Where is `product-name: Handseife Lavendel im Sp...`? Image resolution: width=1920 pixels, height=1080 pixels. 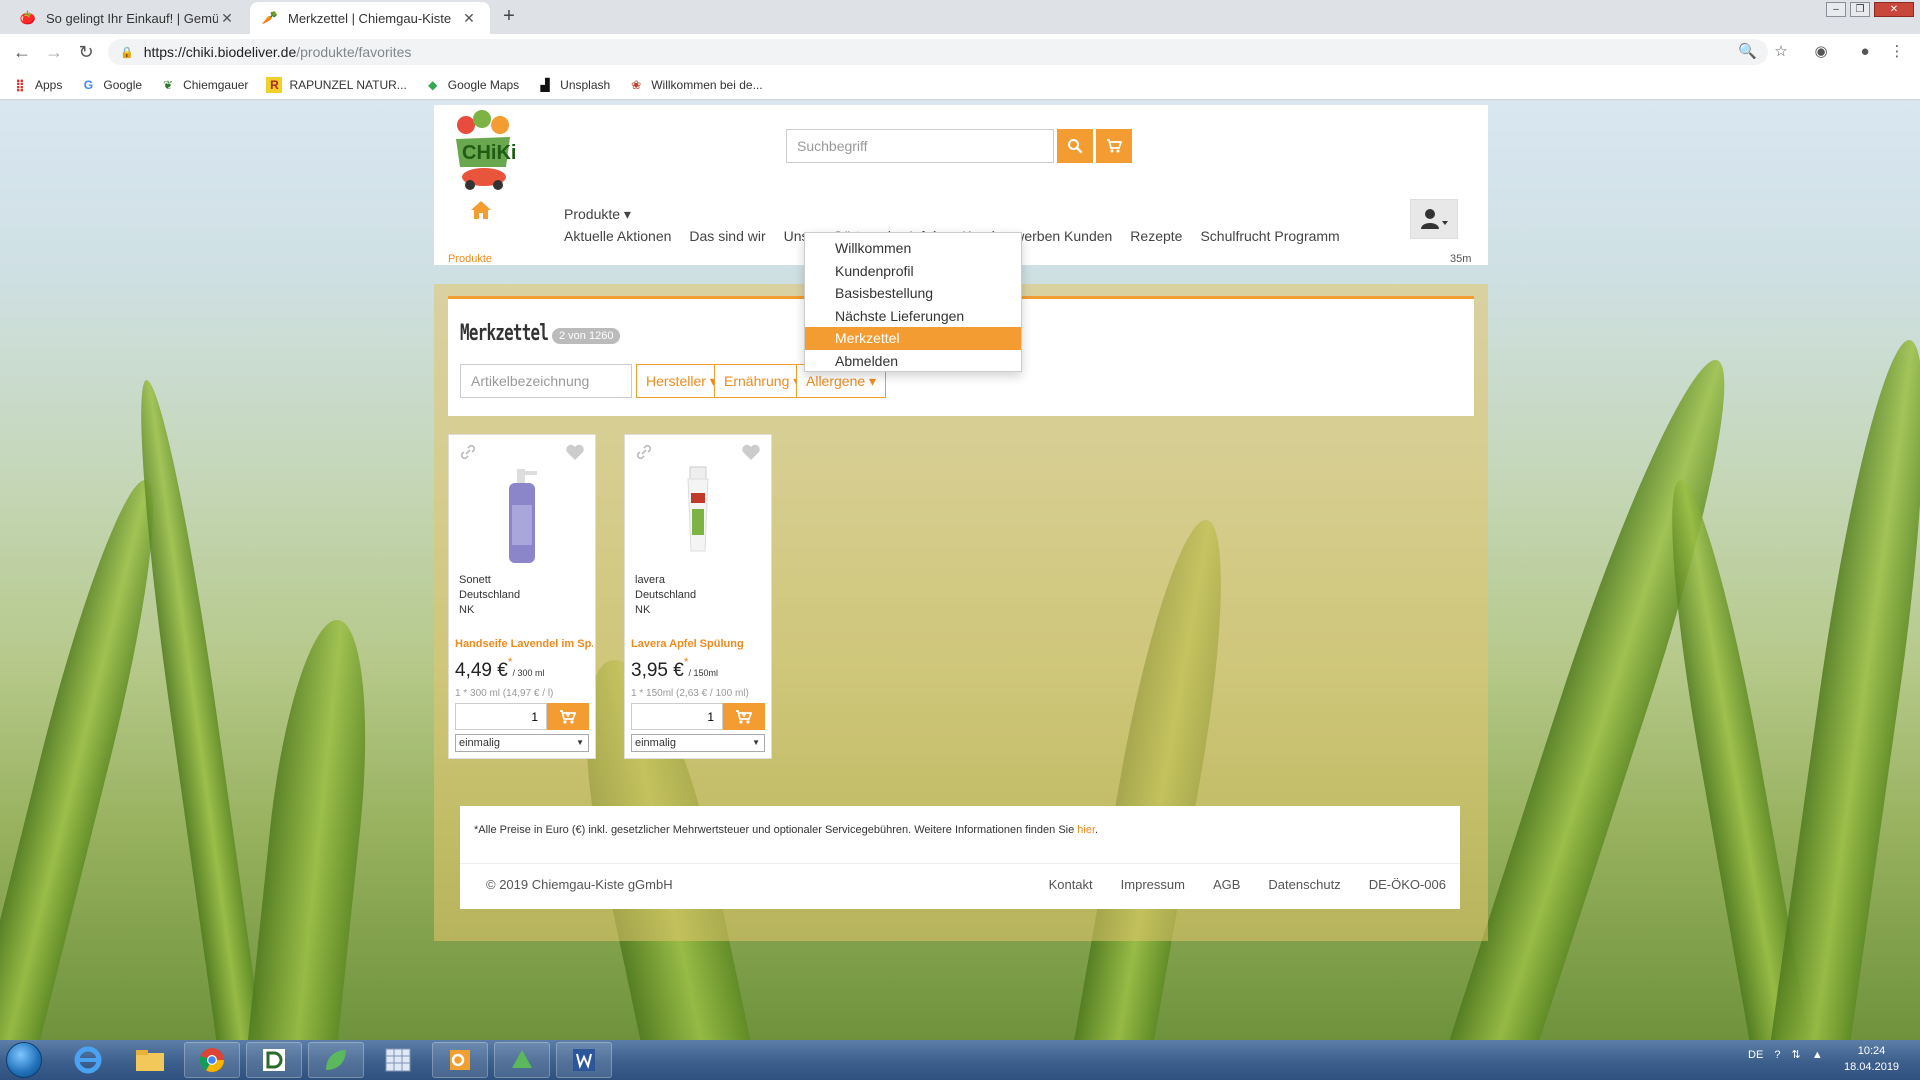
product-name: Handseife Lavendel im Sp... is located at coordinates (524, 644).